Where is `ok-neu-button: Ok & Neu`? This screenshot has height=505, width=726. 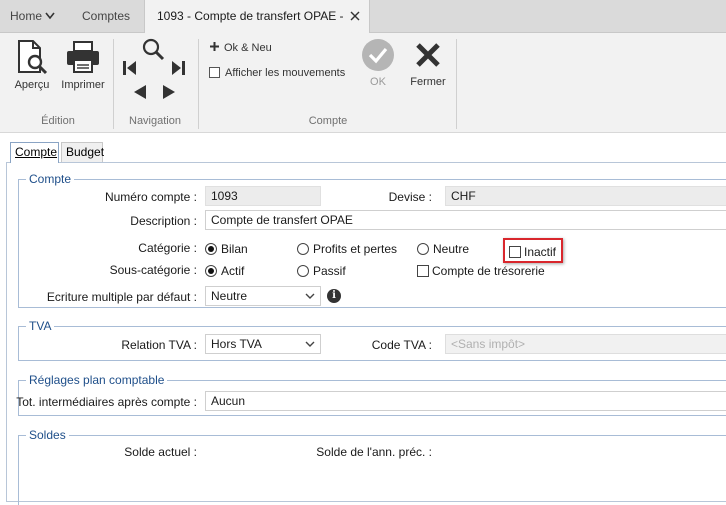 ok-neu-button: Ok & Neu is located at coordinates (240, 48).